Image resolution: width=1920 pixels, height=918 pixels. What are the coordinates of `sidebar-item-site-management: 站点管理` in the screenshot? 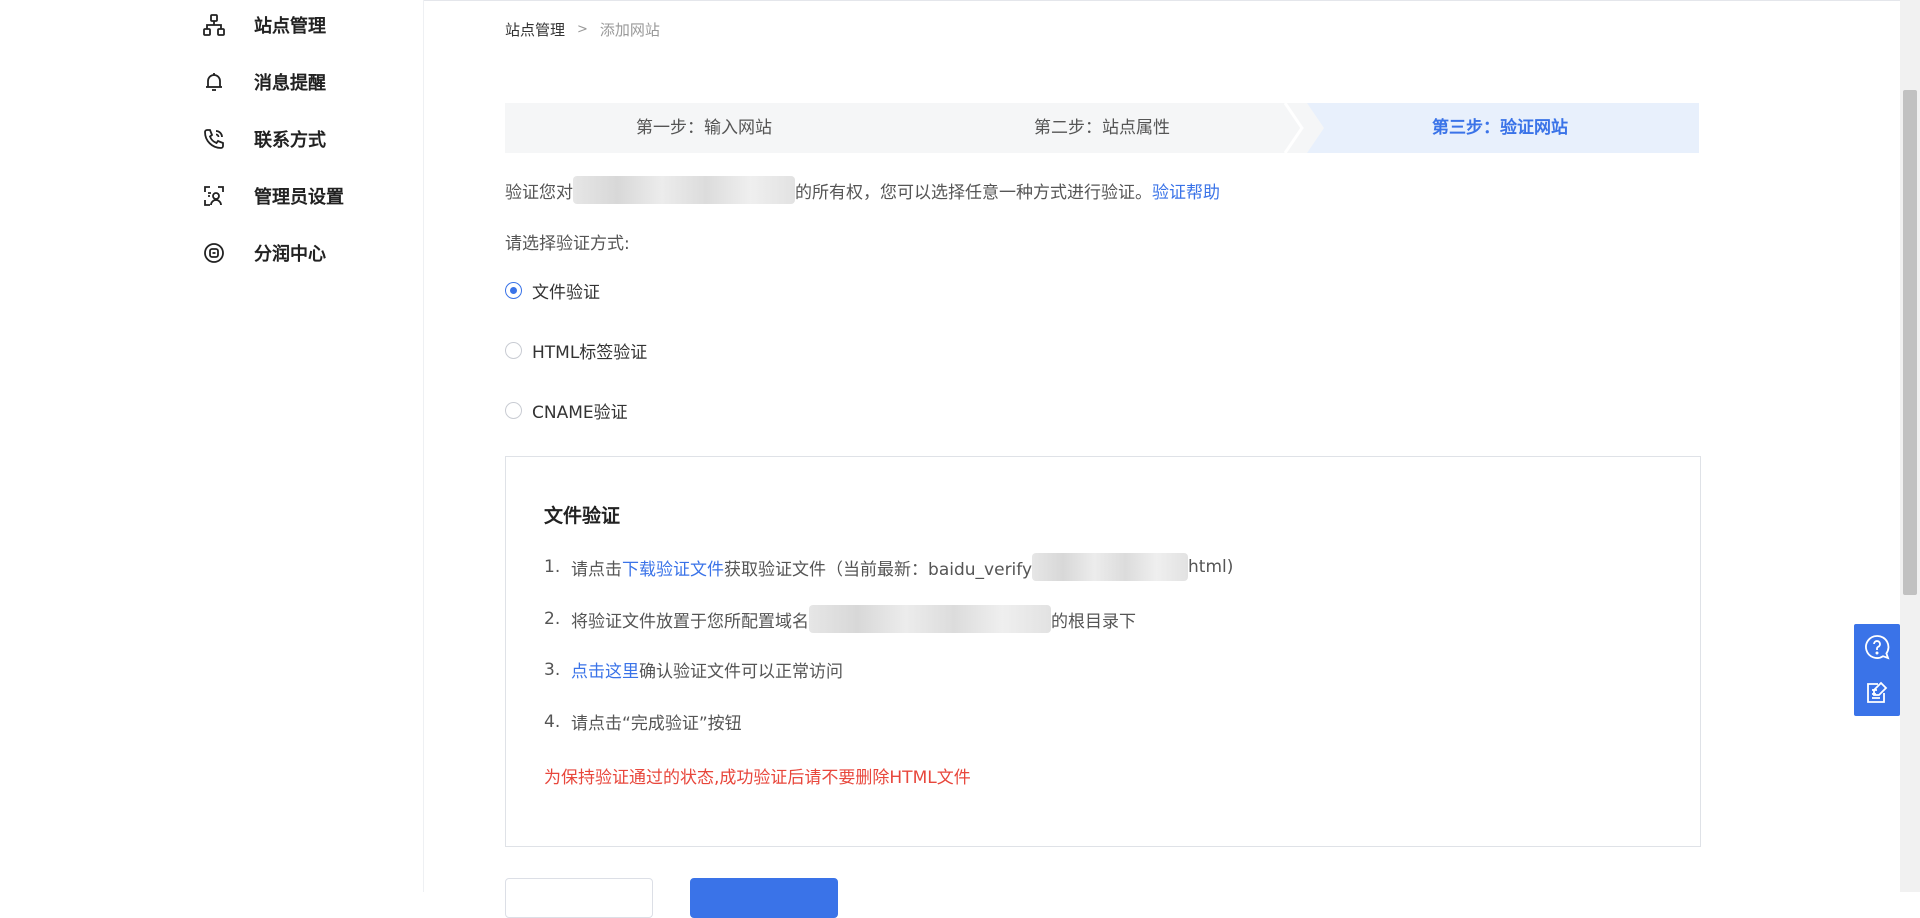 It's located at (263, 25).